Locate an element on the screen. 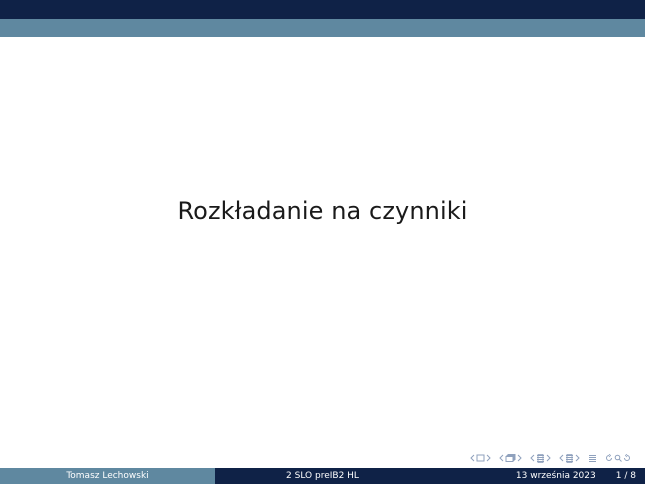 Image resolution: width=645 pixels, height=484 pixels. section-icon is located at coordinates (569, 458).